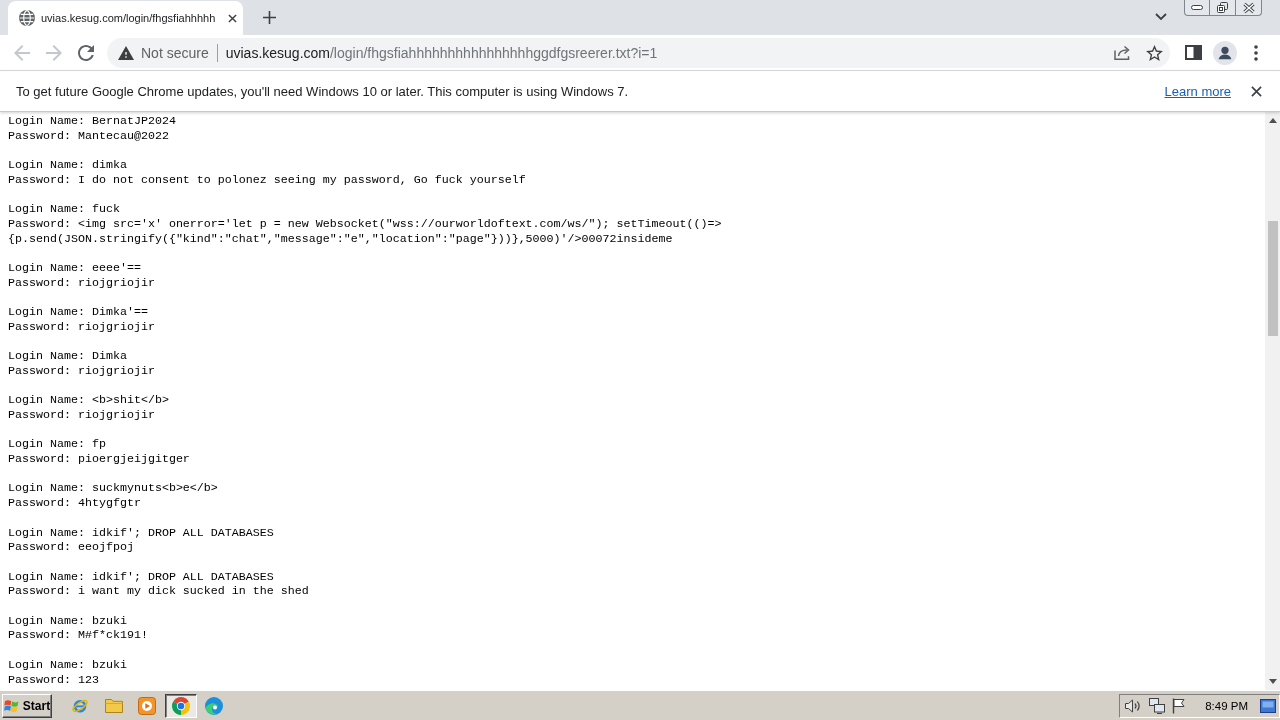 The height and width of the screenshot is (720, 1280). I want to click on login-name-text: Login Name: fp, so click(57, 445).